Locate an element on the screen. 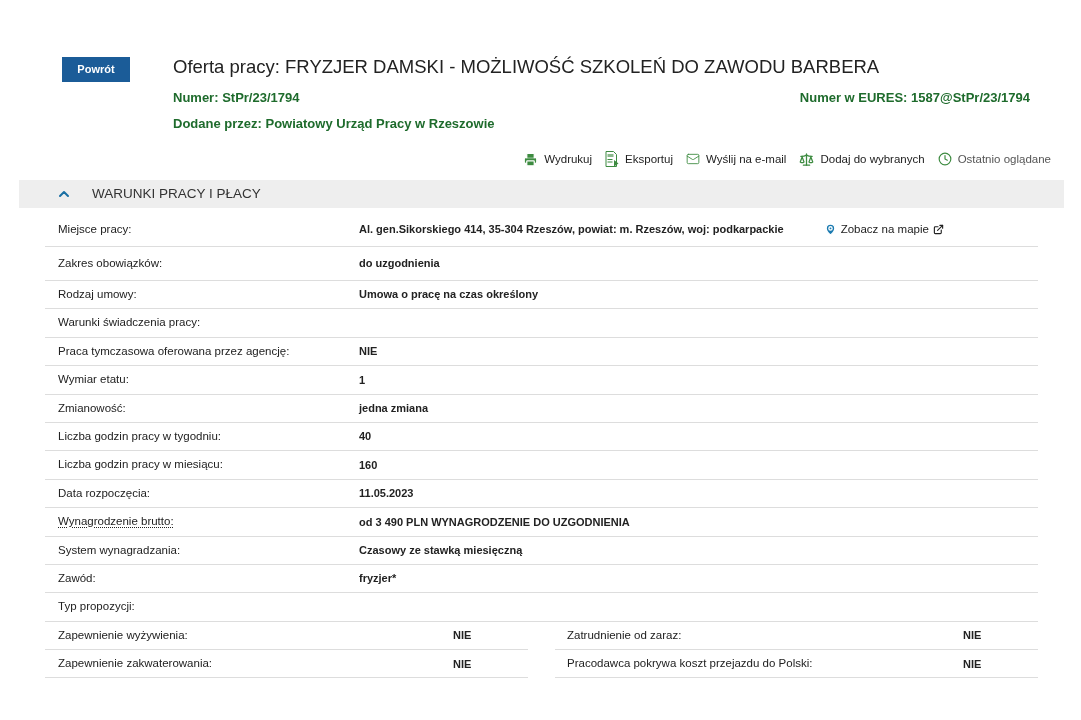 The height and width of the screenshot is (720, 1081). toolbar-link: Eksportuj is located at coordinates (649, 159).